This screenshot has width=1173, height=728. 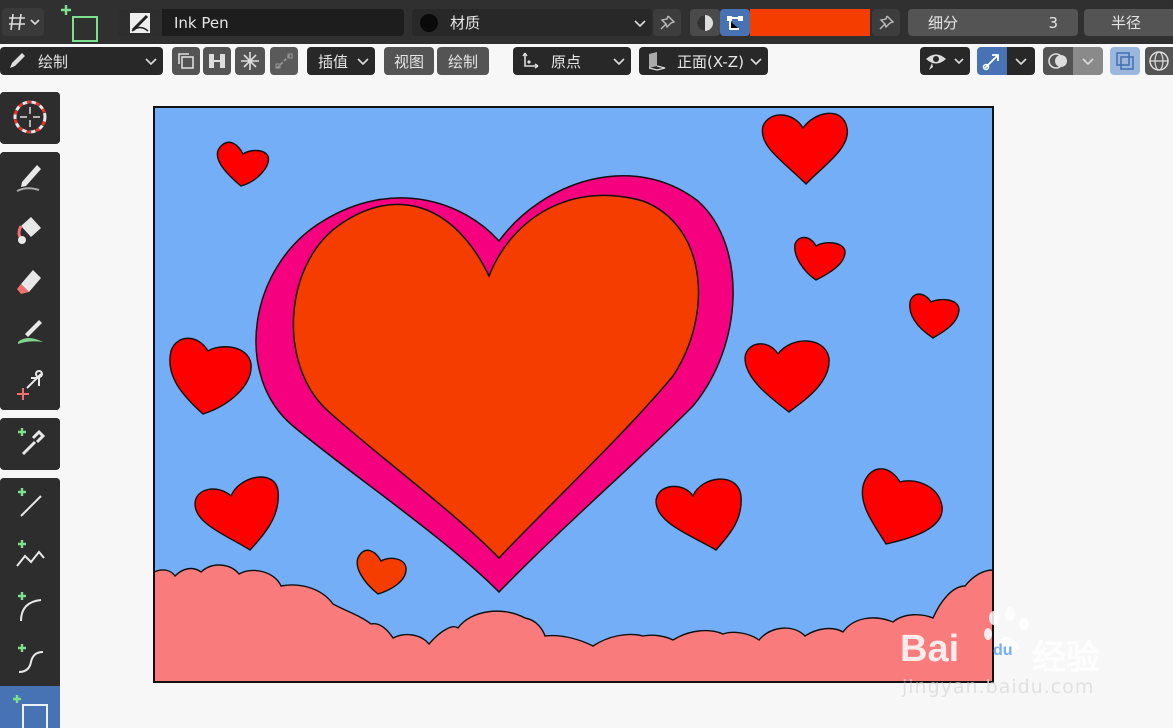 I want to click on eraser-icon, so click(x=29, y=282).